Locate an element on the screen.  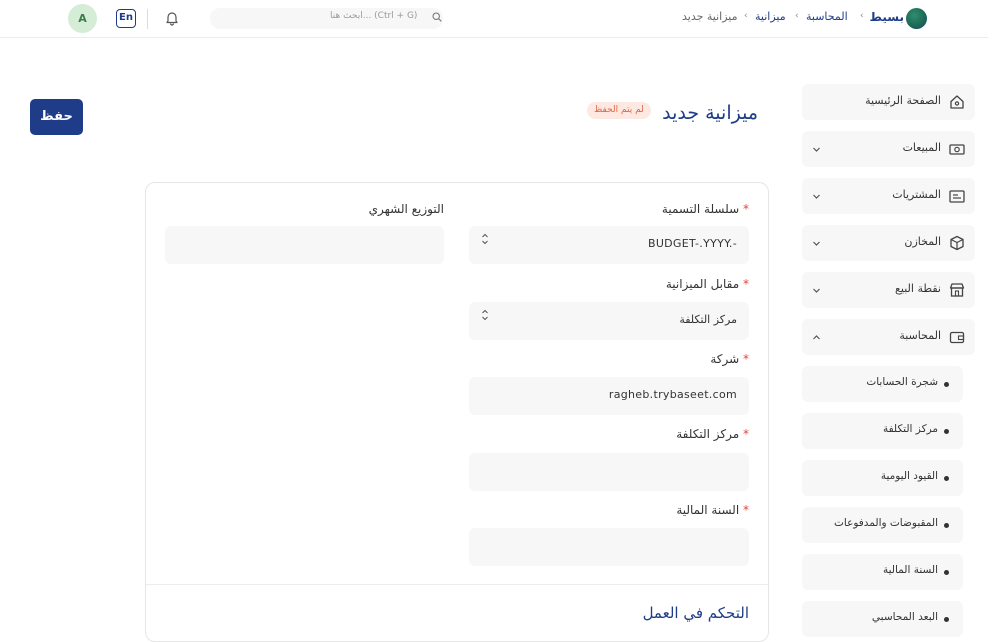
budget-against-label: مقابل الميزانية * is located at coordinates (707, 284).